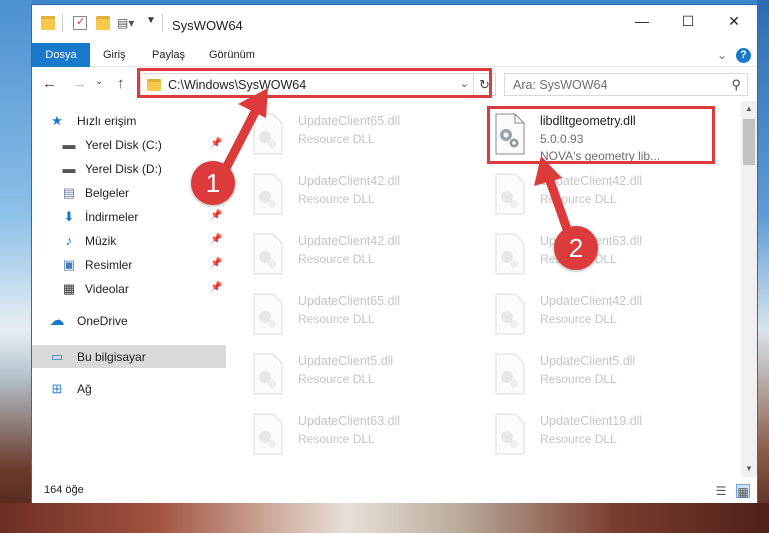  I want to click on window-title: SysWOW64, so click(207, 25).